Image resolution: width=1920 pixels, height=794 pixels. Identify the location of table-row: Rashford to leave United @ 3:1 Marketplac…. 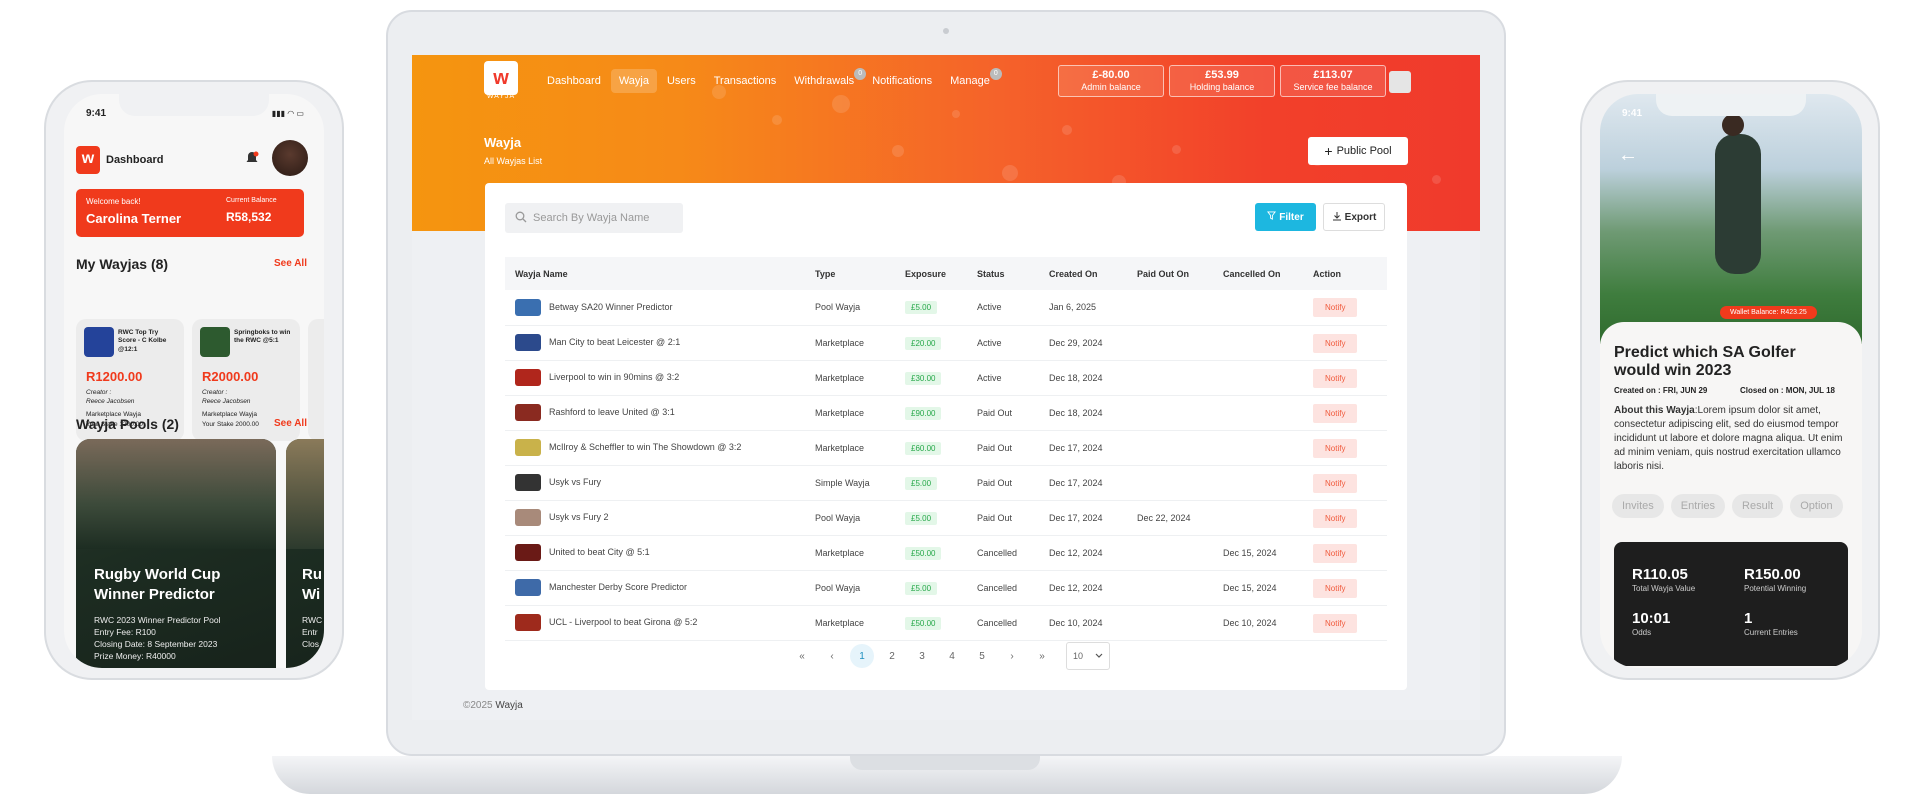
(946, 413).